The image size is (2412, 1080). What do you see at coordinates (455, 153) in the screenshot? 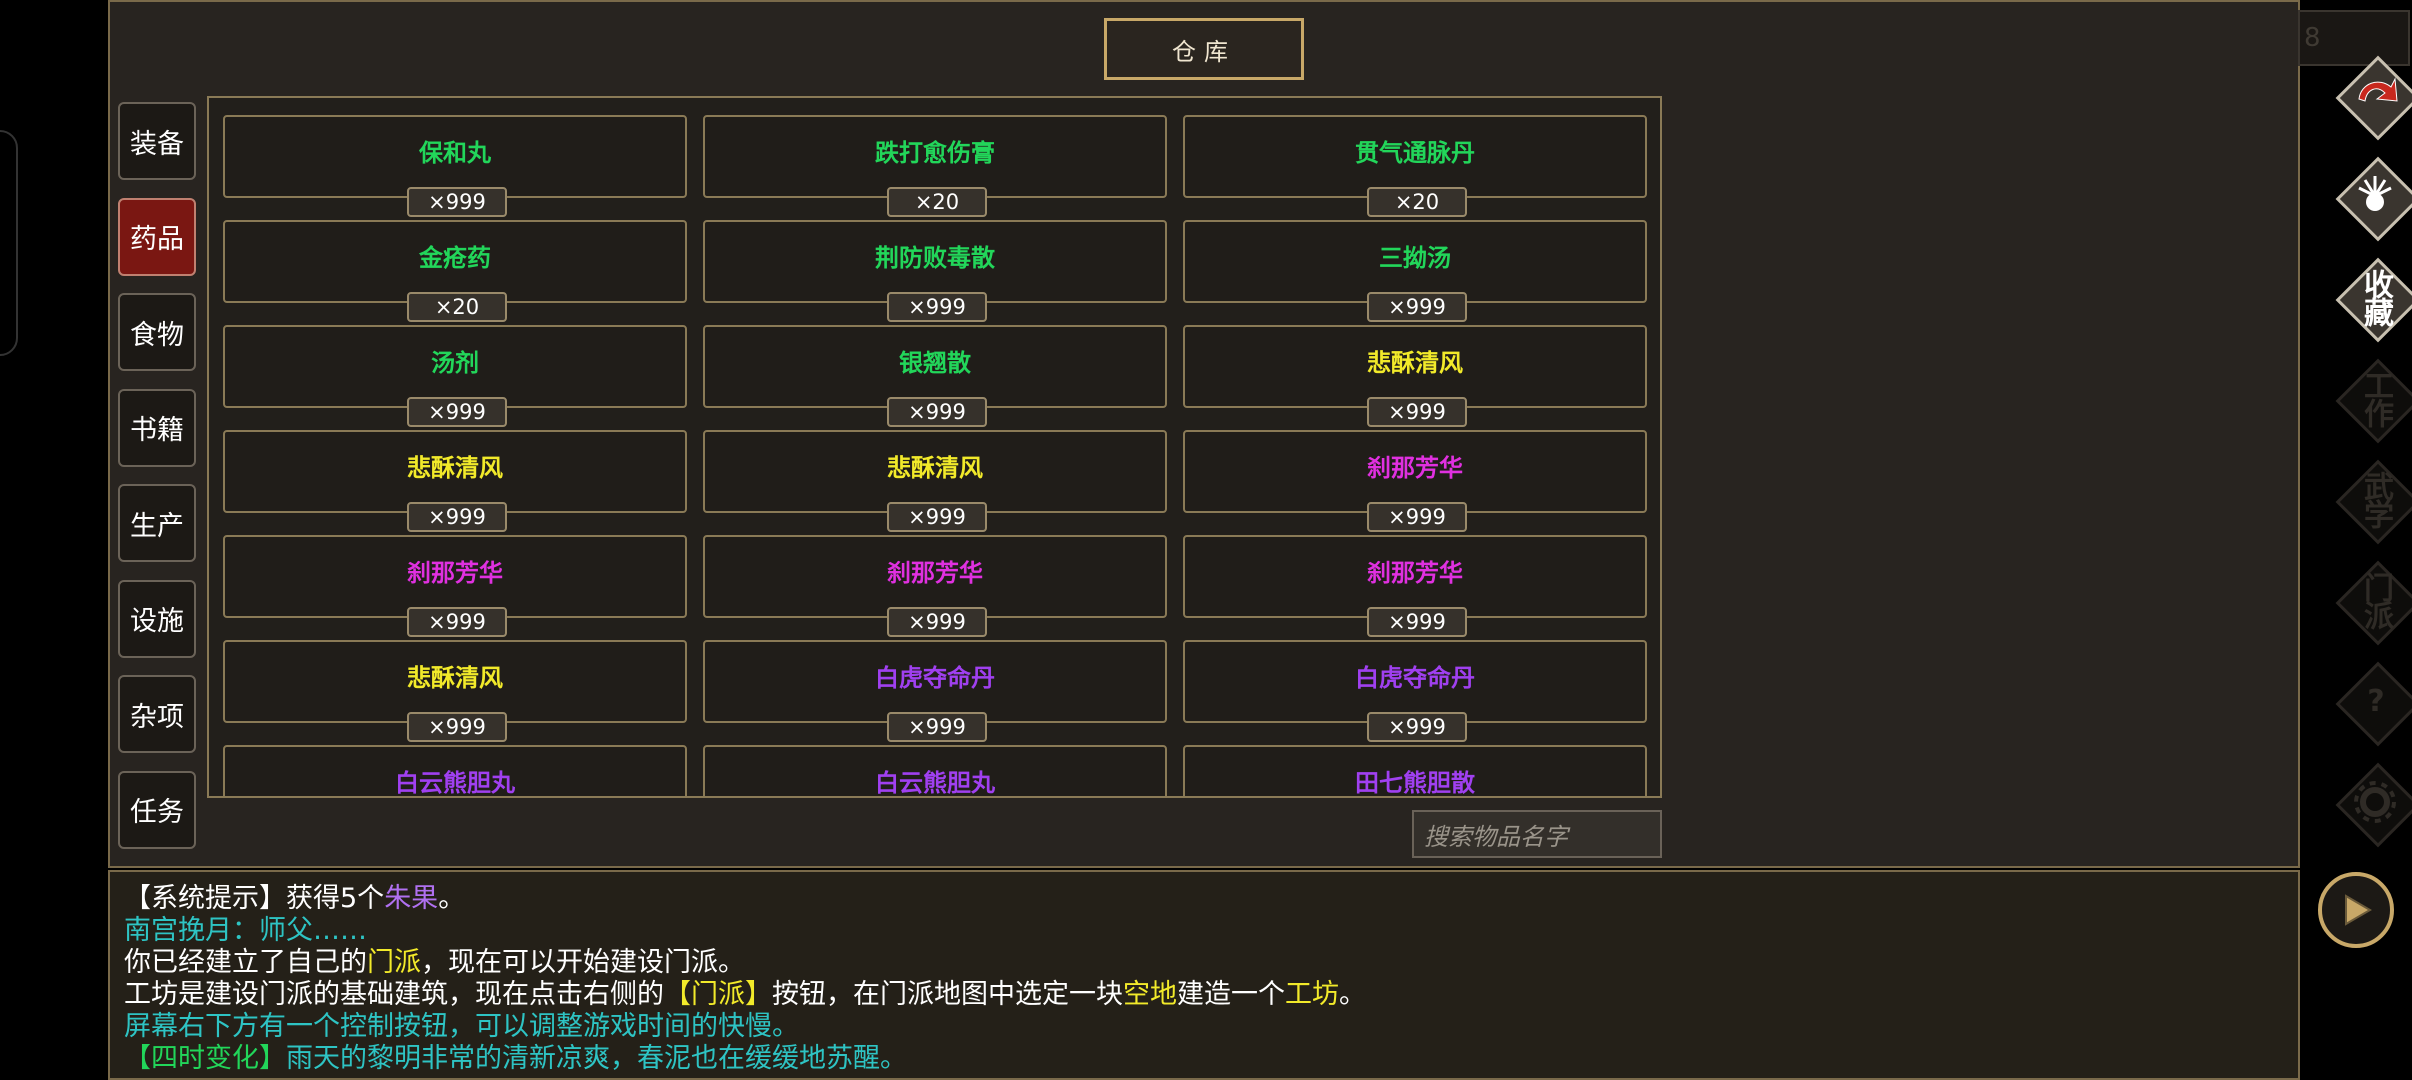
I see `item-name: 保和丸` at bounding box center [455, 153].